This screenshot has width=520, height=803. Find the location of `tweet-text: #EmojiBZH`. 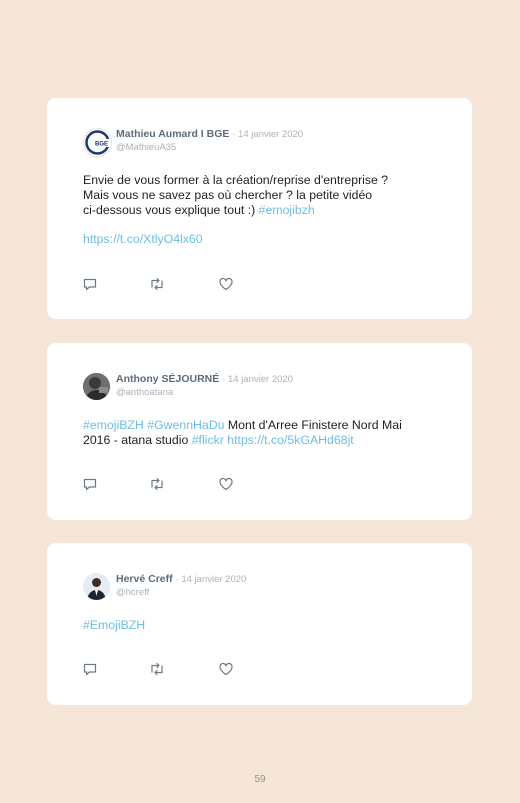

tweet-text: #EmojiBZH is located at coordinates (260, 625).